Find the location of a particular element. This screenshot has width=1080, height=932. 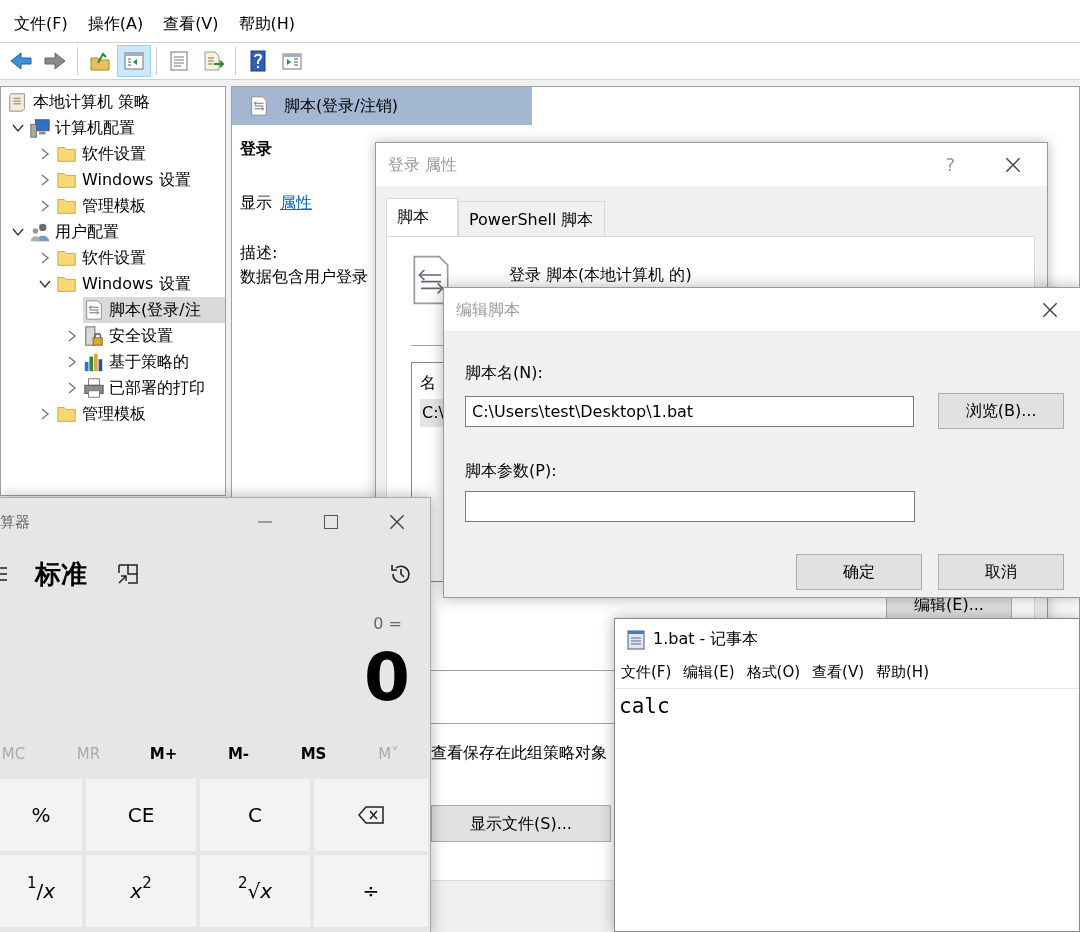

calculator-key: CE is located at coordinates (141, 814).